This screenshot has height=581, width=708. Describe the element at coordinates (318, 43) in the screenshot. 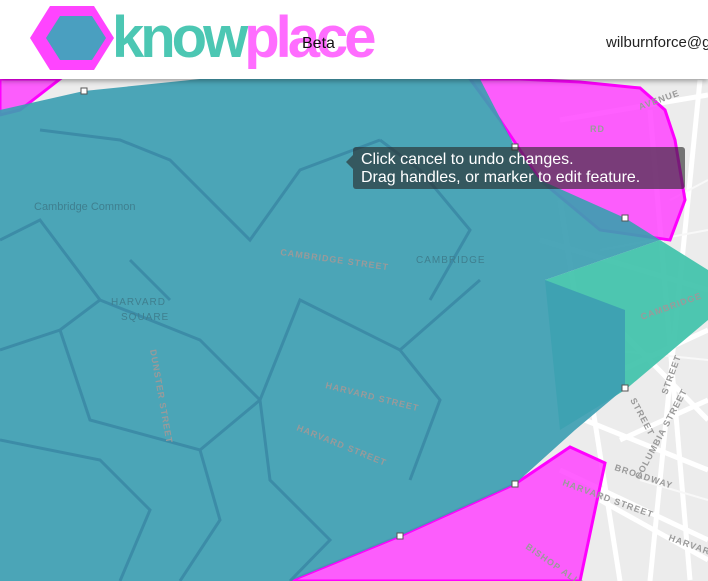

I see `beta-label: Beta` at that location.